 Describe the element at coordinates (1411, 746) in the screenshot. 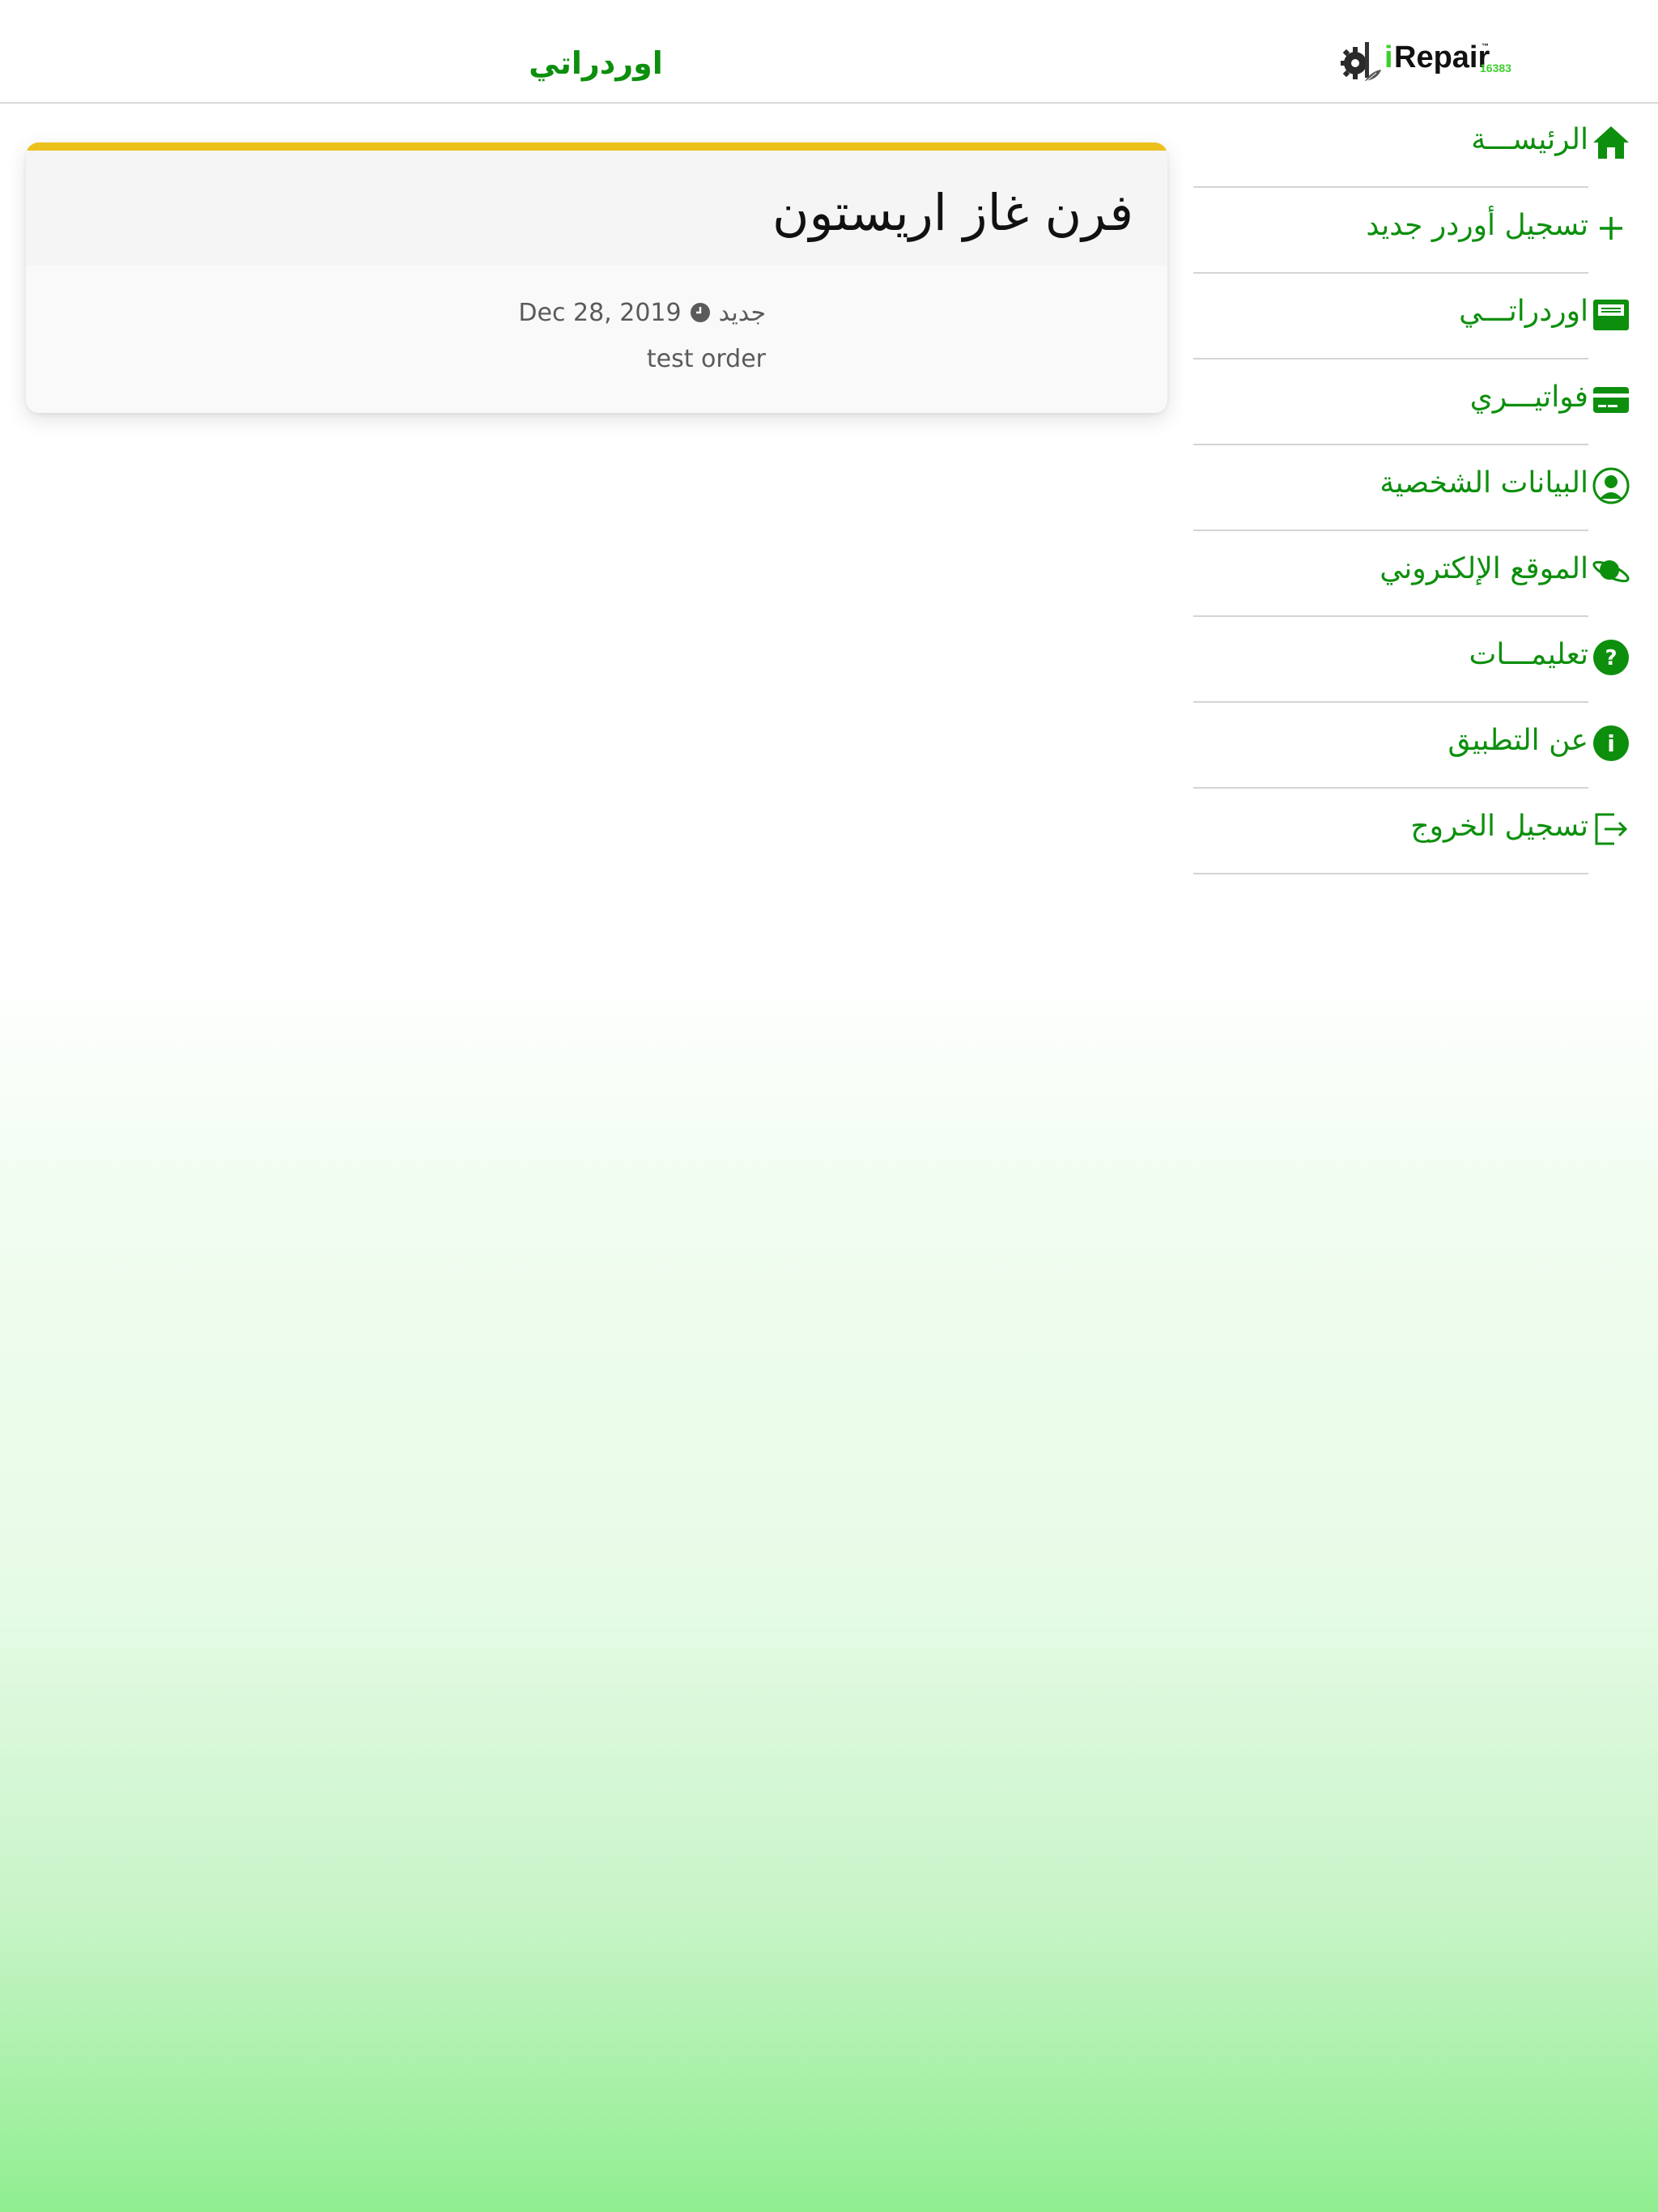

I see `menu-item-about: i عن التطبيق` at that location.